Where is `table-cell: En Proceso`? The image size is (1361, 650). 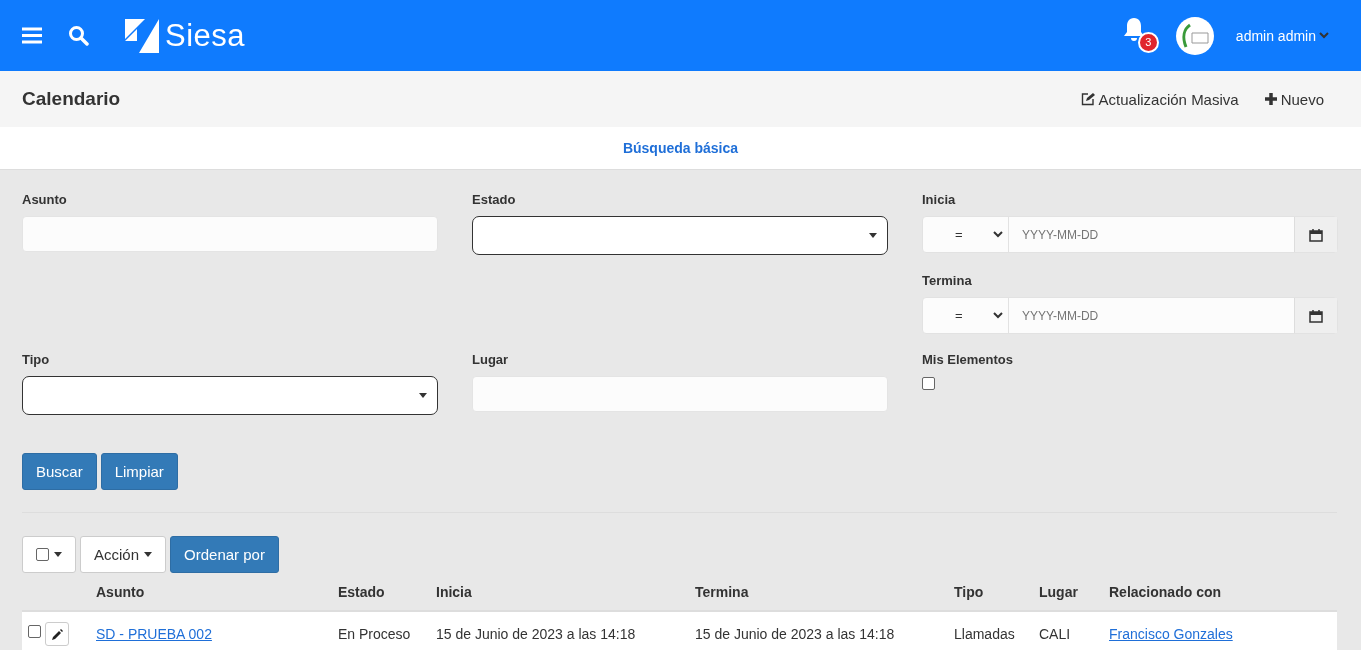 table-cell: En Proceso is located at coordinates (381, 630).